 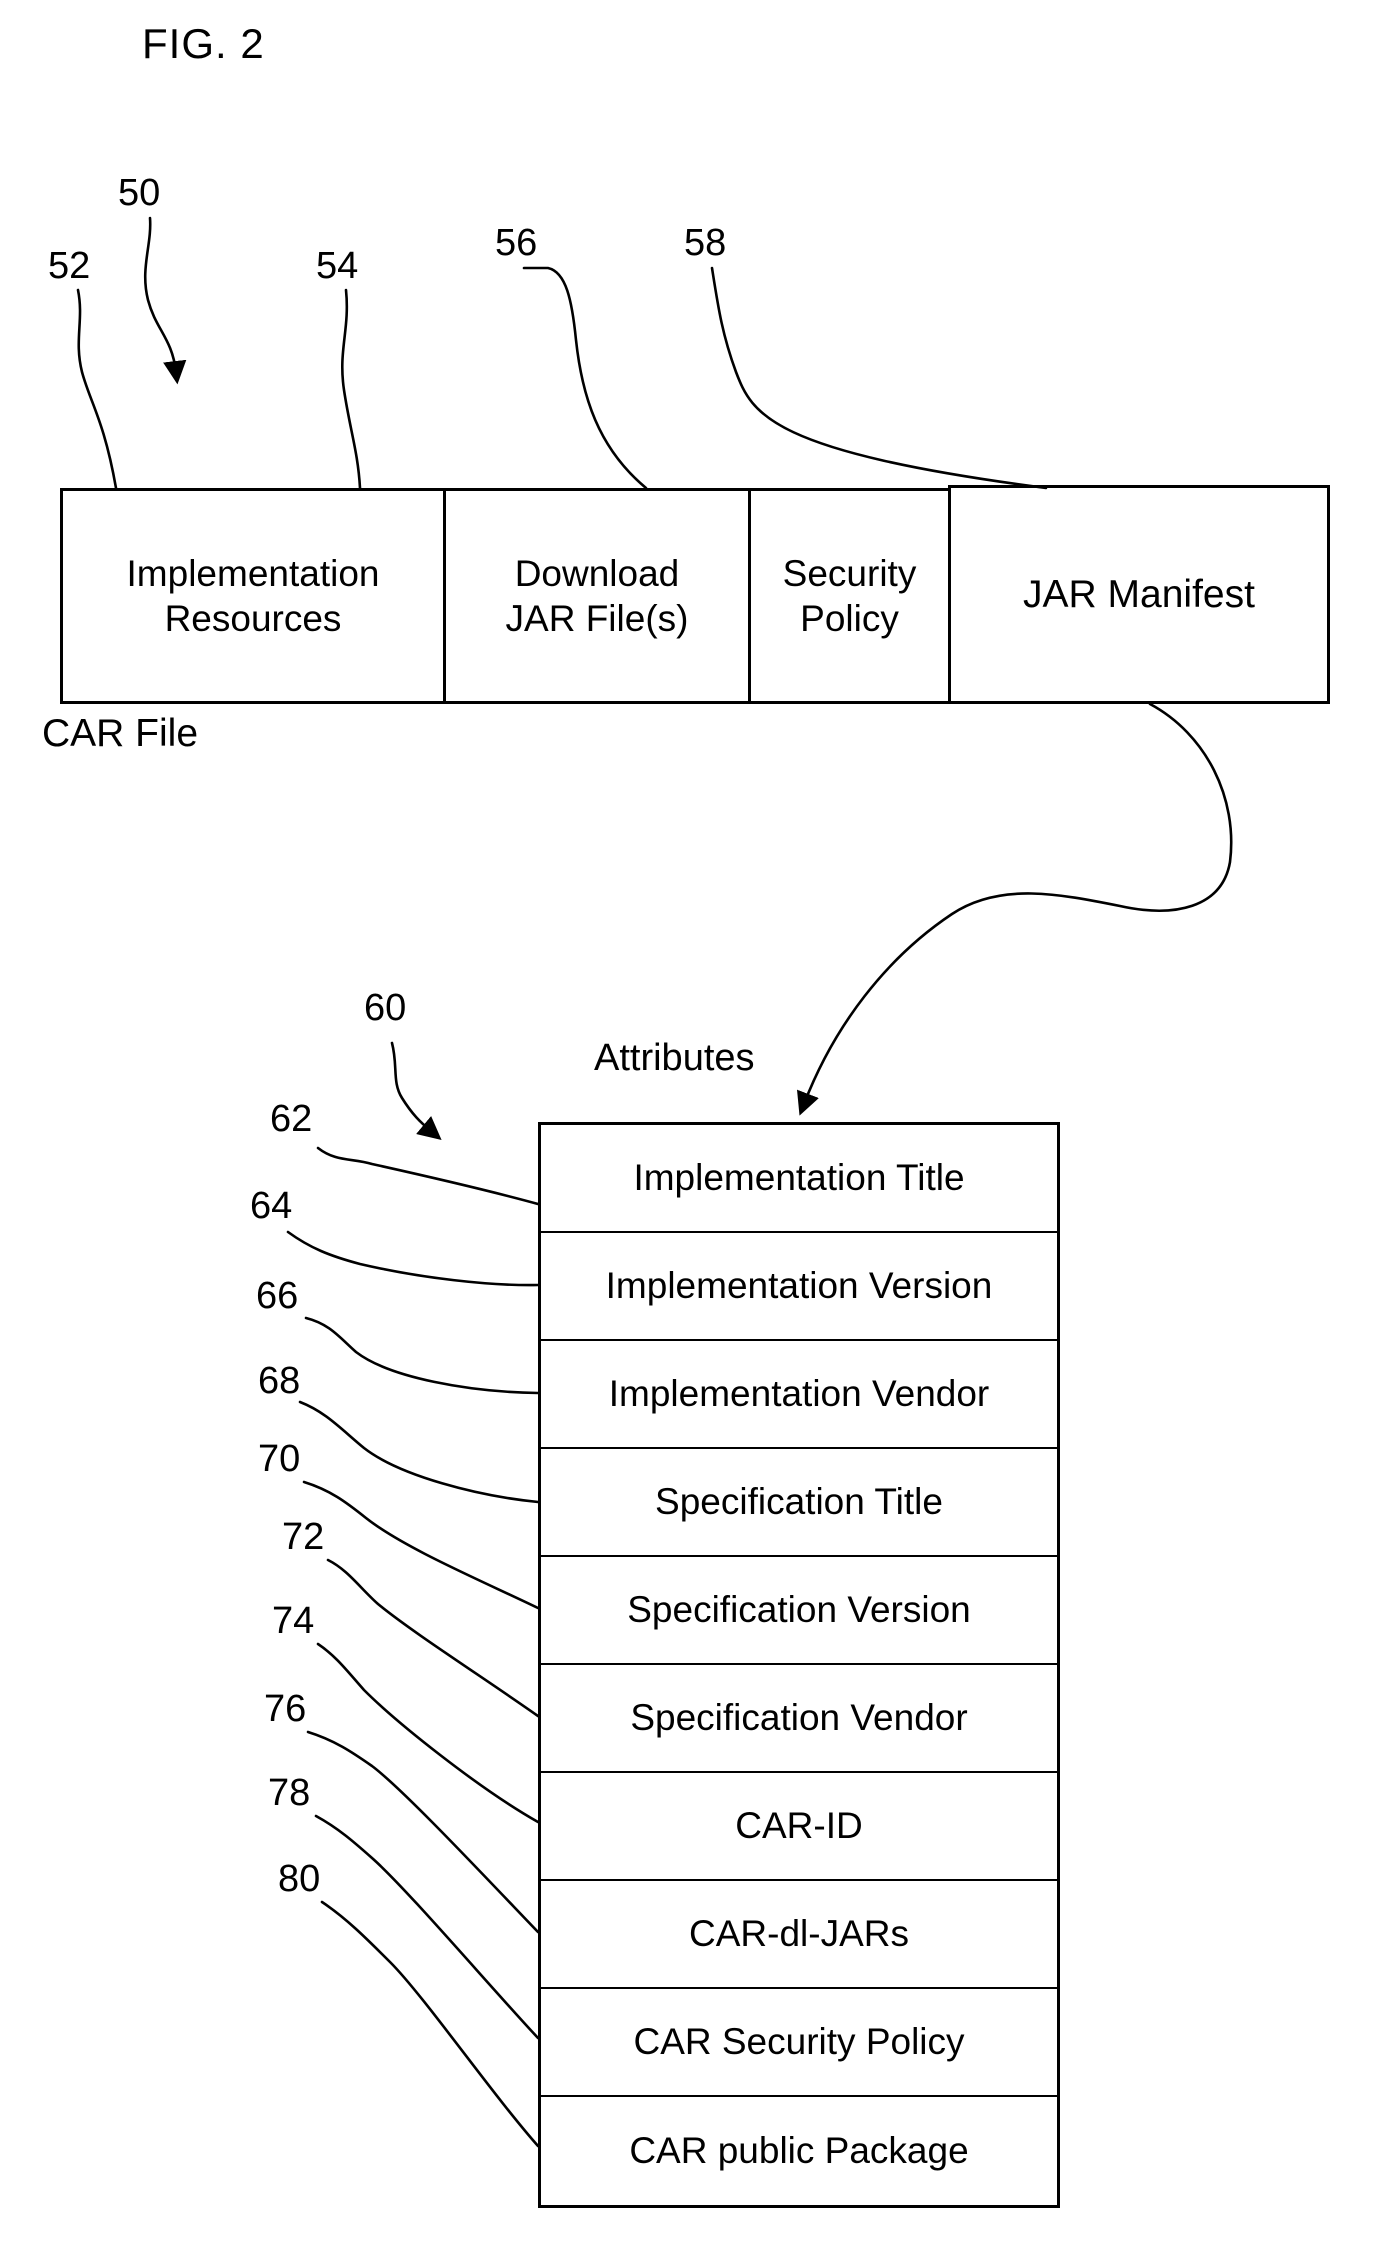 I want to click on attribute-label: CAR-dl-JARs, so click(x=799, y=1933).